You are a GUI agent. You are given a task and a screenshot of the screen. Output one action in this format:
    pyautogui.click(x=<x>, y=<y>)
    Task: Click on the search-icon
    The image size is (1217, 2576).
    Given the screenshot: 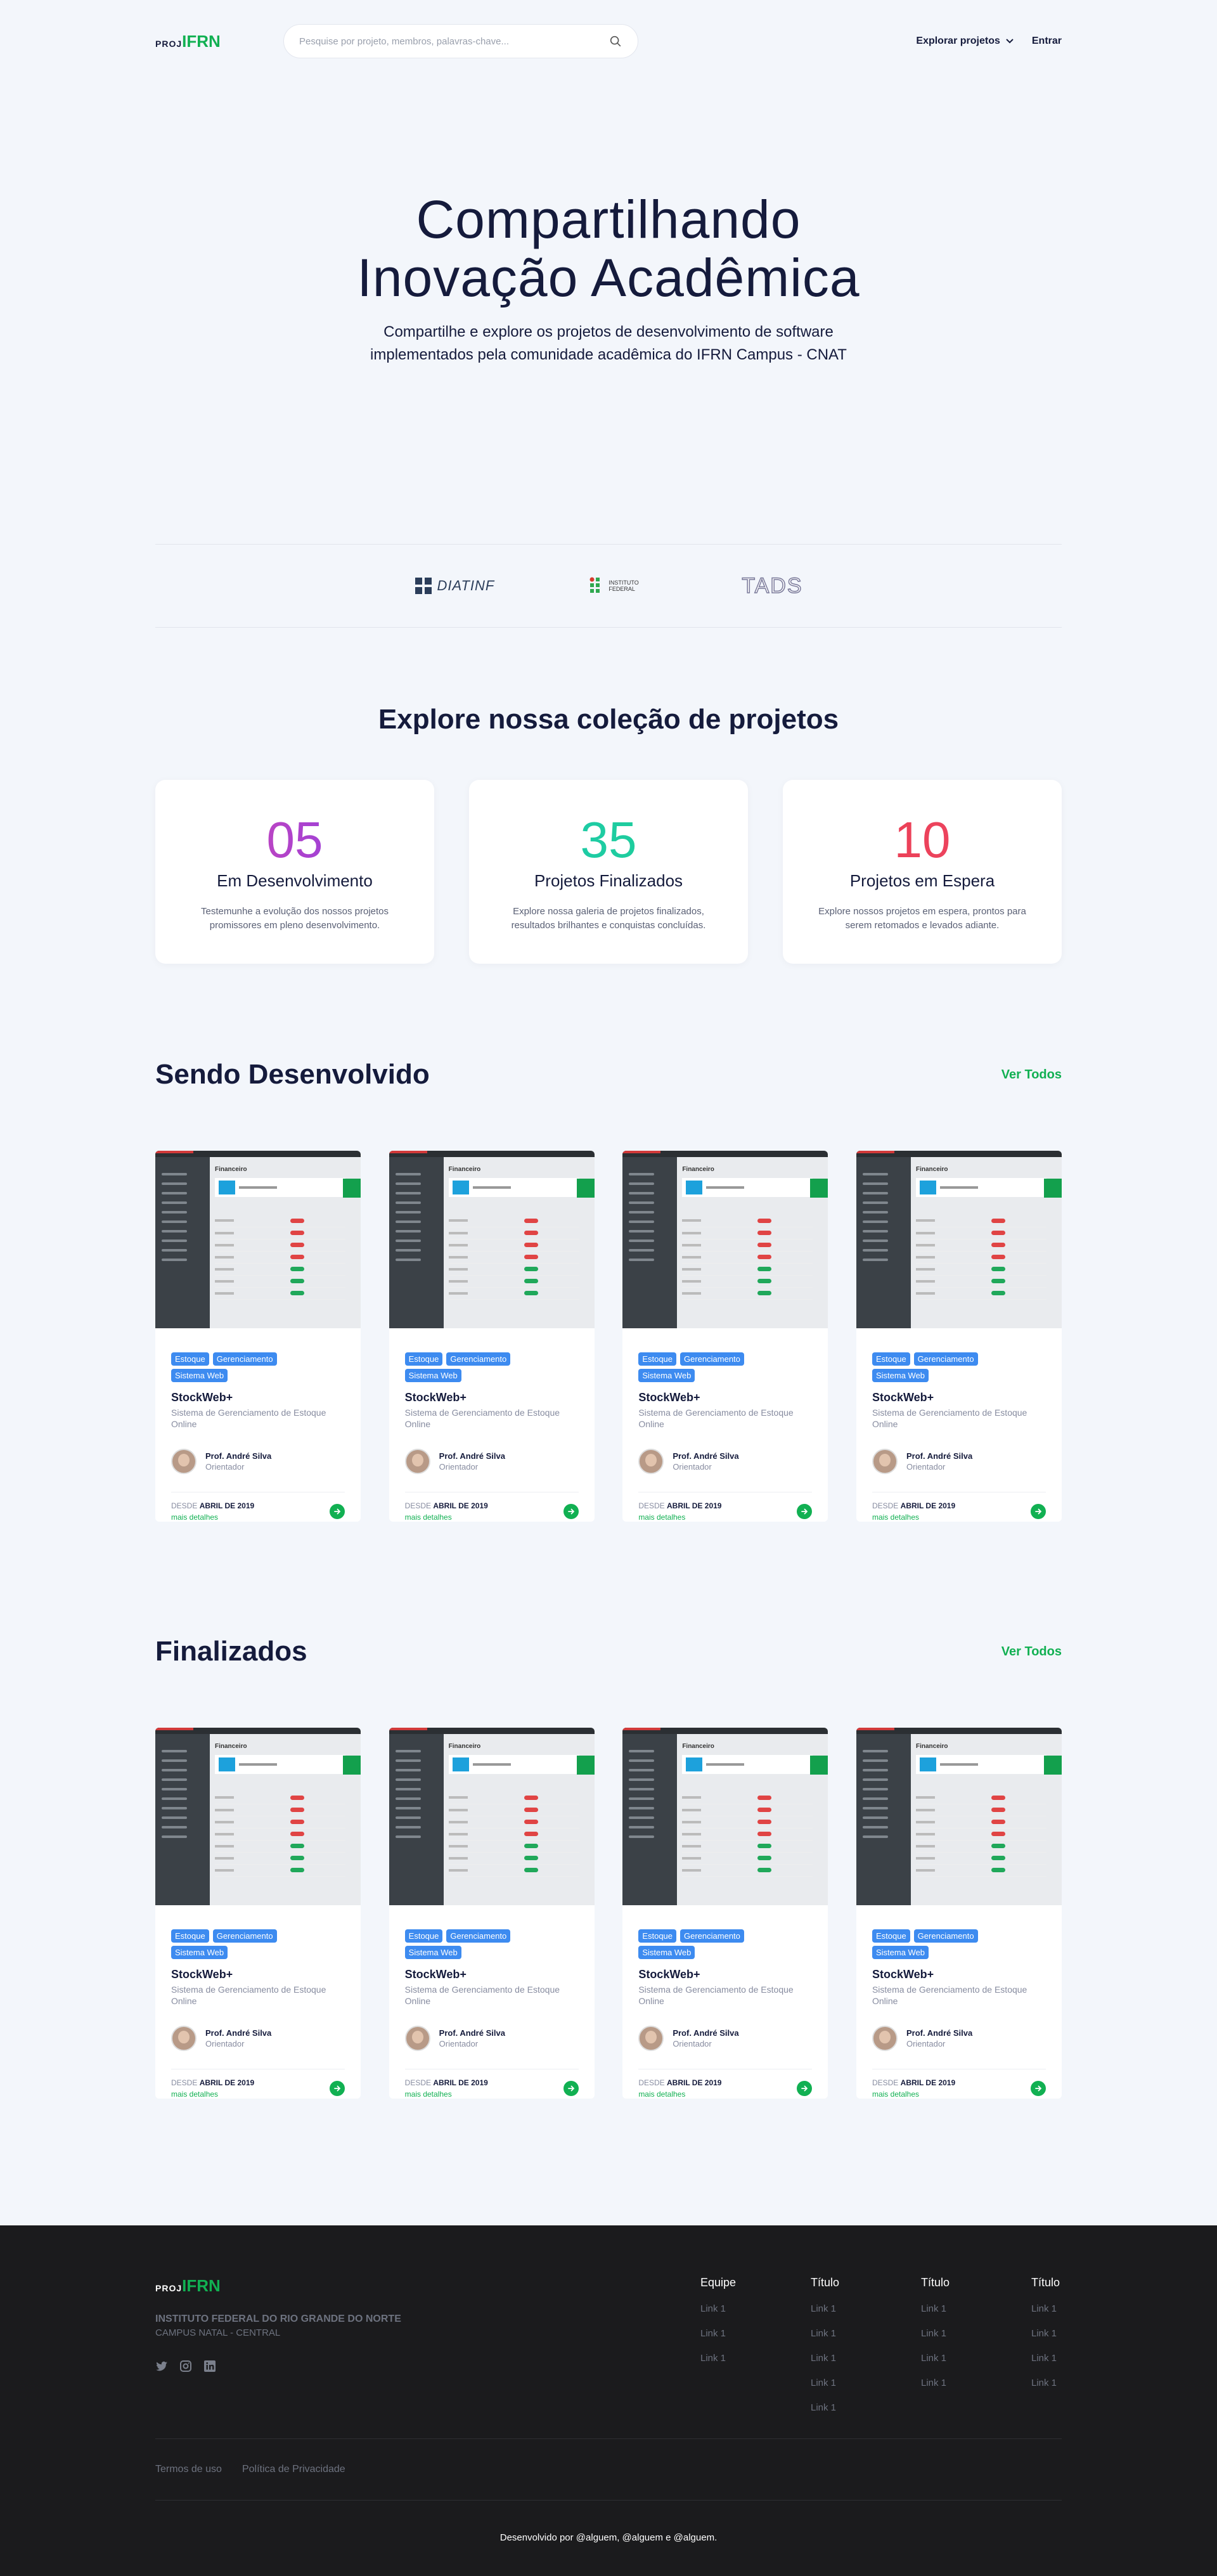 What is the action you would take?
    pyautogui.click(x=615, y=41)
    